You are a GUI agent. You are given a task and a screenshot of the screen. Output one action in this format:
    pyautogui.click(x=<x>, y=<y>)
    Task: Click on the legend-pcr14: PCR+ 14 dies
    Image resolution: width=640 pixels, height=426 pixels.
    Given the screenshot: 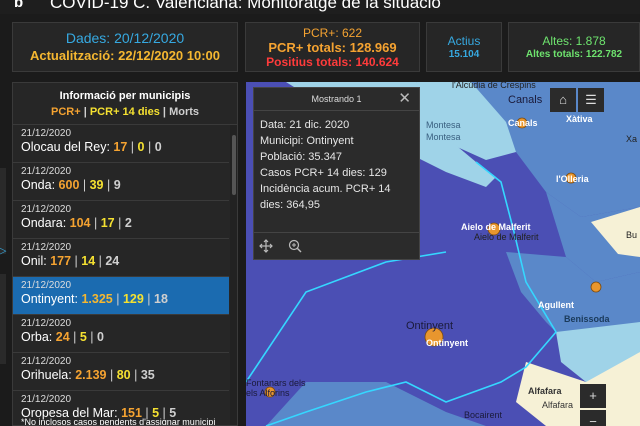 What is the action you would take?
    pyautogui.click(x=124, y=112)
    